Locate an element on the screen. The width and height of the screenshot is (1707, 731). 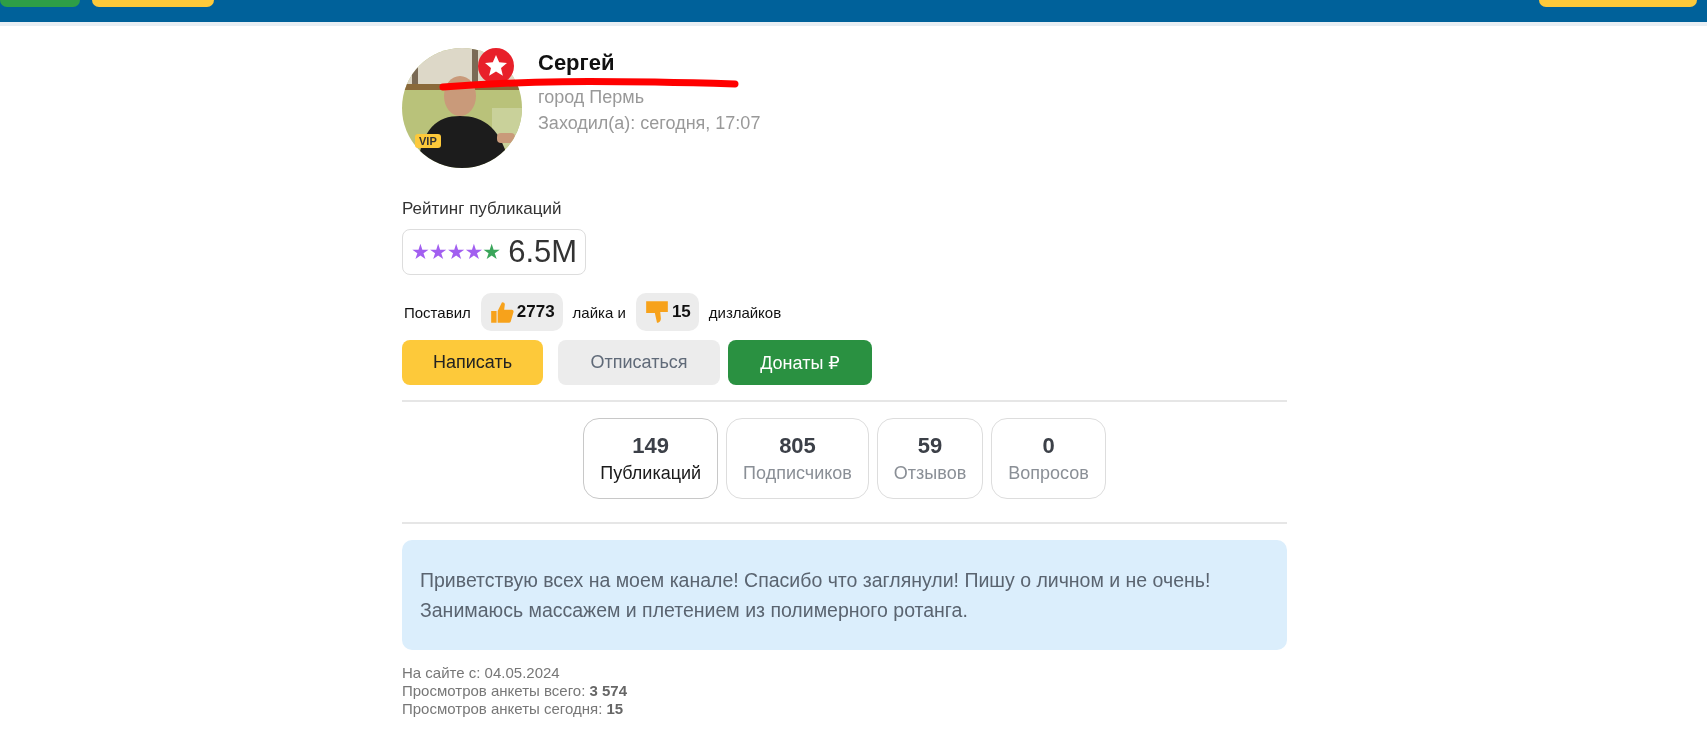
votes-text: Поставил is located at coordinates (437, 312).